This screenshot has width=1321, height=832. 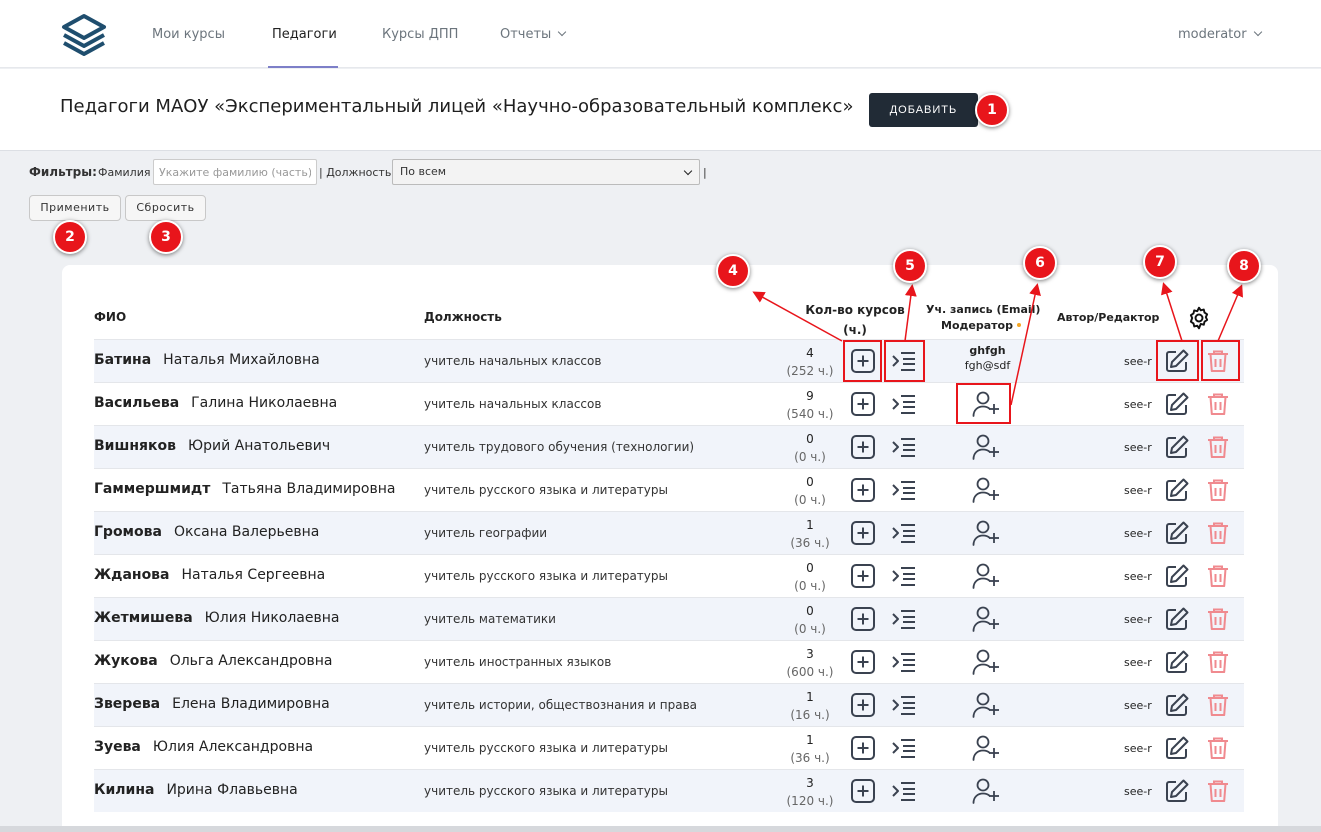 What do you see at coordinates (264, 403) in the screenshot?
I see `teacher-first-name: Галина Николаевна` at bounding box center [264, 403].